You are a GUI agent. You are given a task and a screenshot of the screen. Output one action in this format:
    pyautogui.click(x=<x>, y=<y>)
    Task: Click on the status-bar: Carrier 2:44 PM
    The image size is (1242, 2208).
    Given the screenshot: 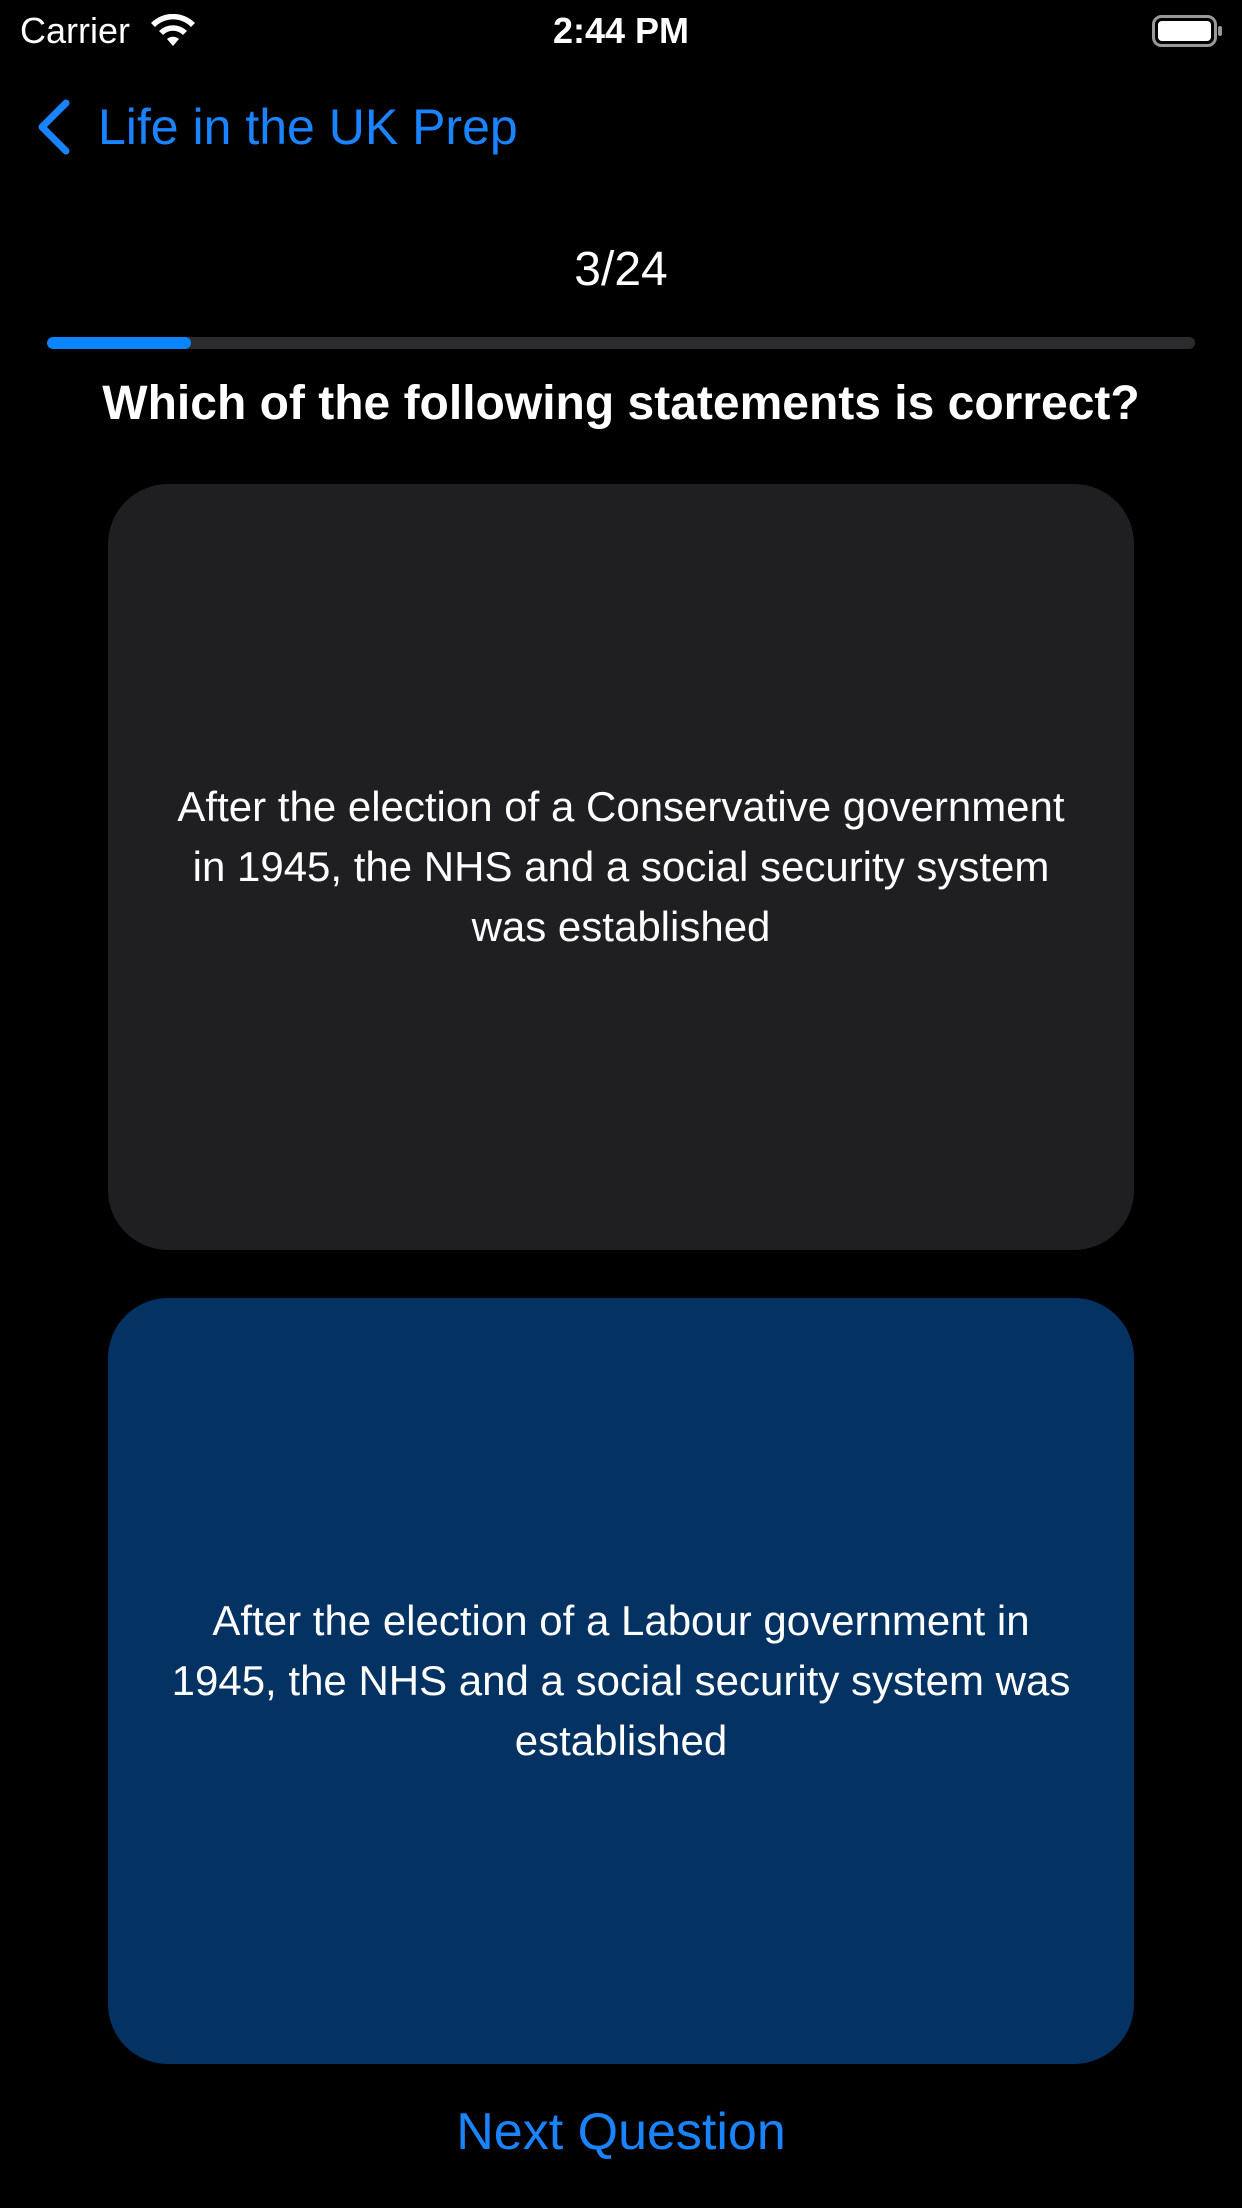 What is the action you would take?
    pyautogui.click(x=621, y=31)
    